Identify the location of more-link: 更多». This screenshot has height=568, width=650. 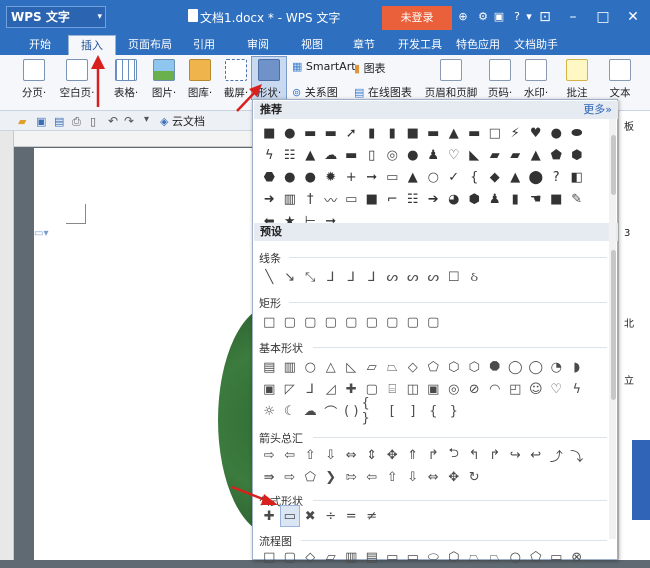
(597, 110).